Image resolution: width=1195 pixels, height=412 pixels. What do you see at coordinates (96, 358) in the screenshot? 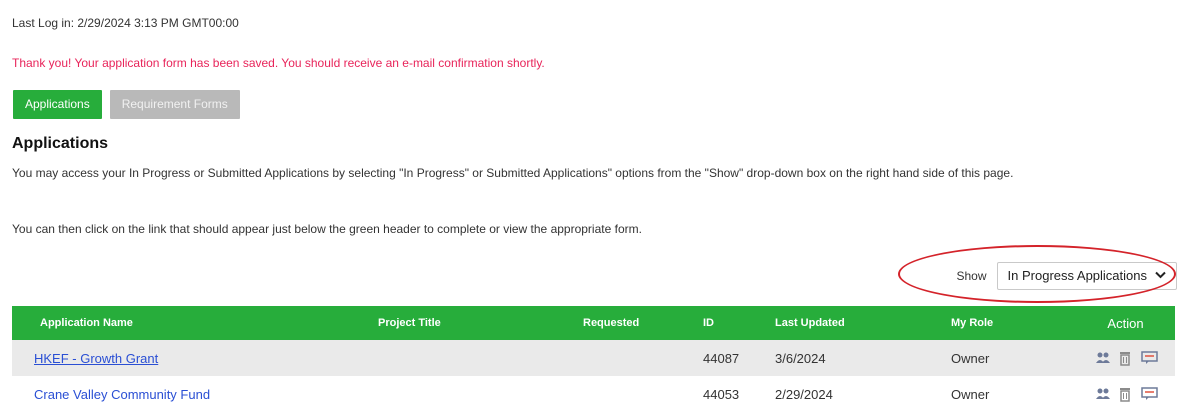
I see `application-link: HKEF - Growth Grant` at bounding box center [96, 358].